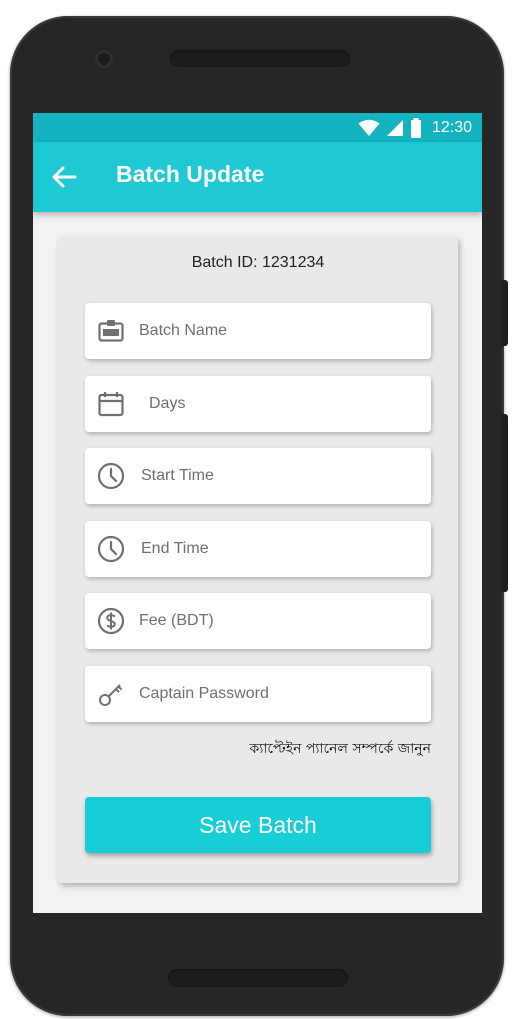 The image size is (517, 1019). What do you see at coordinates (451, 127) in the screenshot?
I see `status-time: 12:30` at bounding box center [451, 127].